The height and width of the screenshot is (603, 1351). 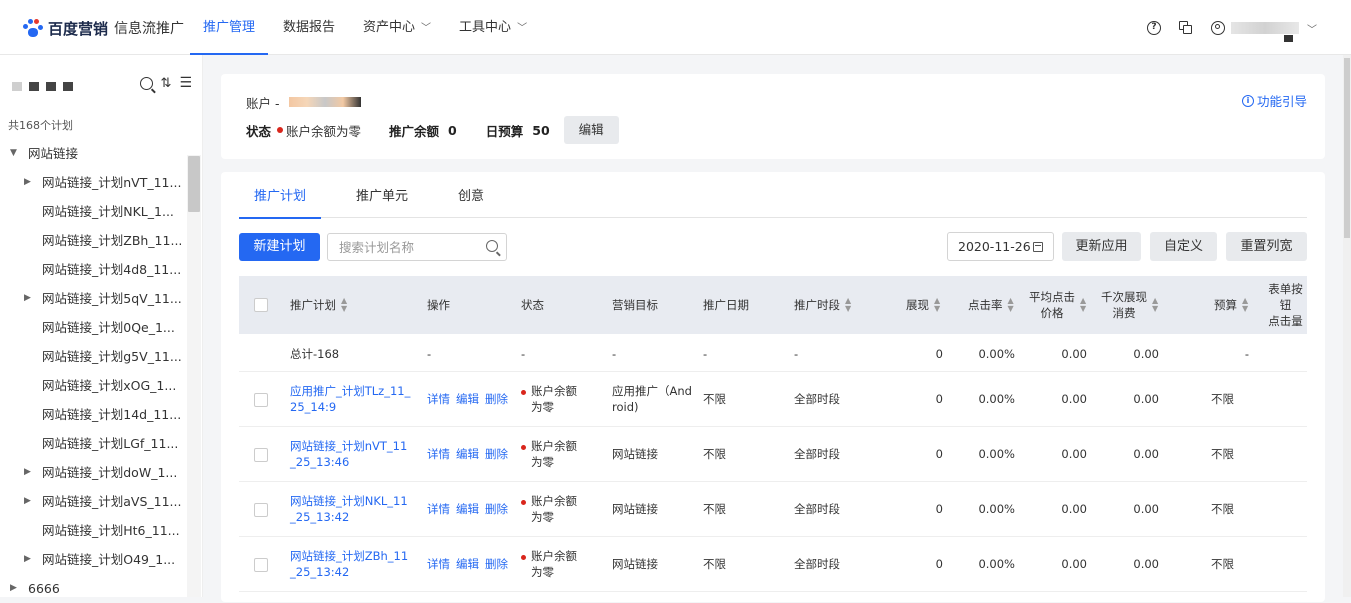 I want to click on col-goal: 营销目标, so click(x=635, y=305).